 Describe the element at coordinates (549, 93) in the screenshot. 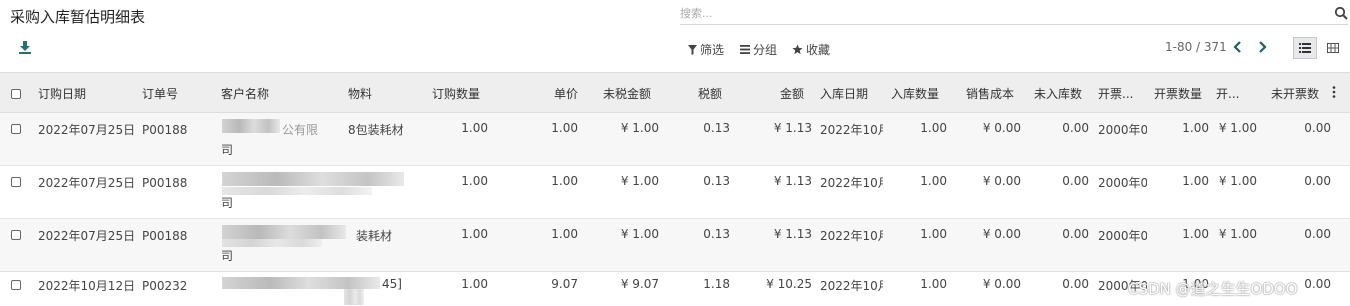

I see `col-header-unit-price: 单价` at that location.